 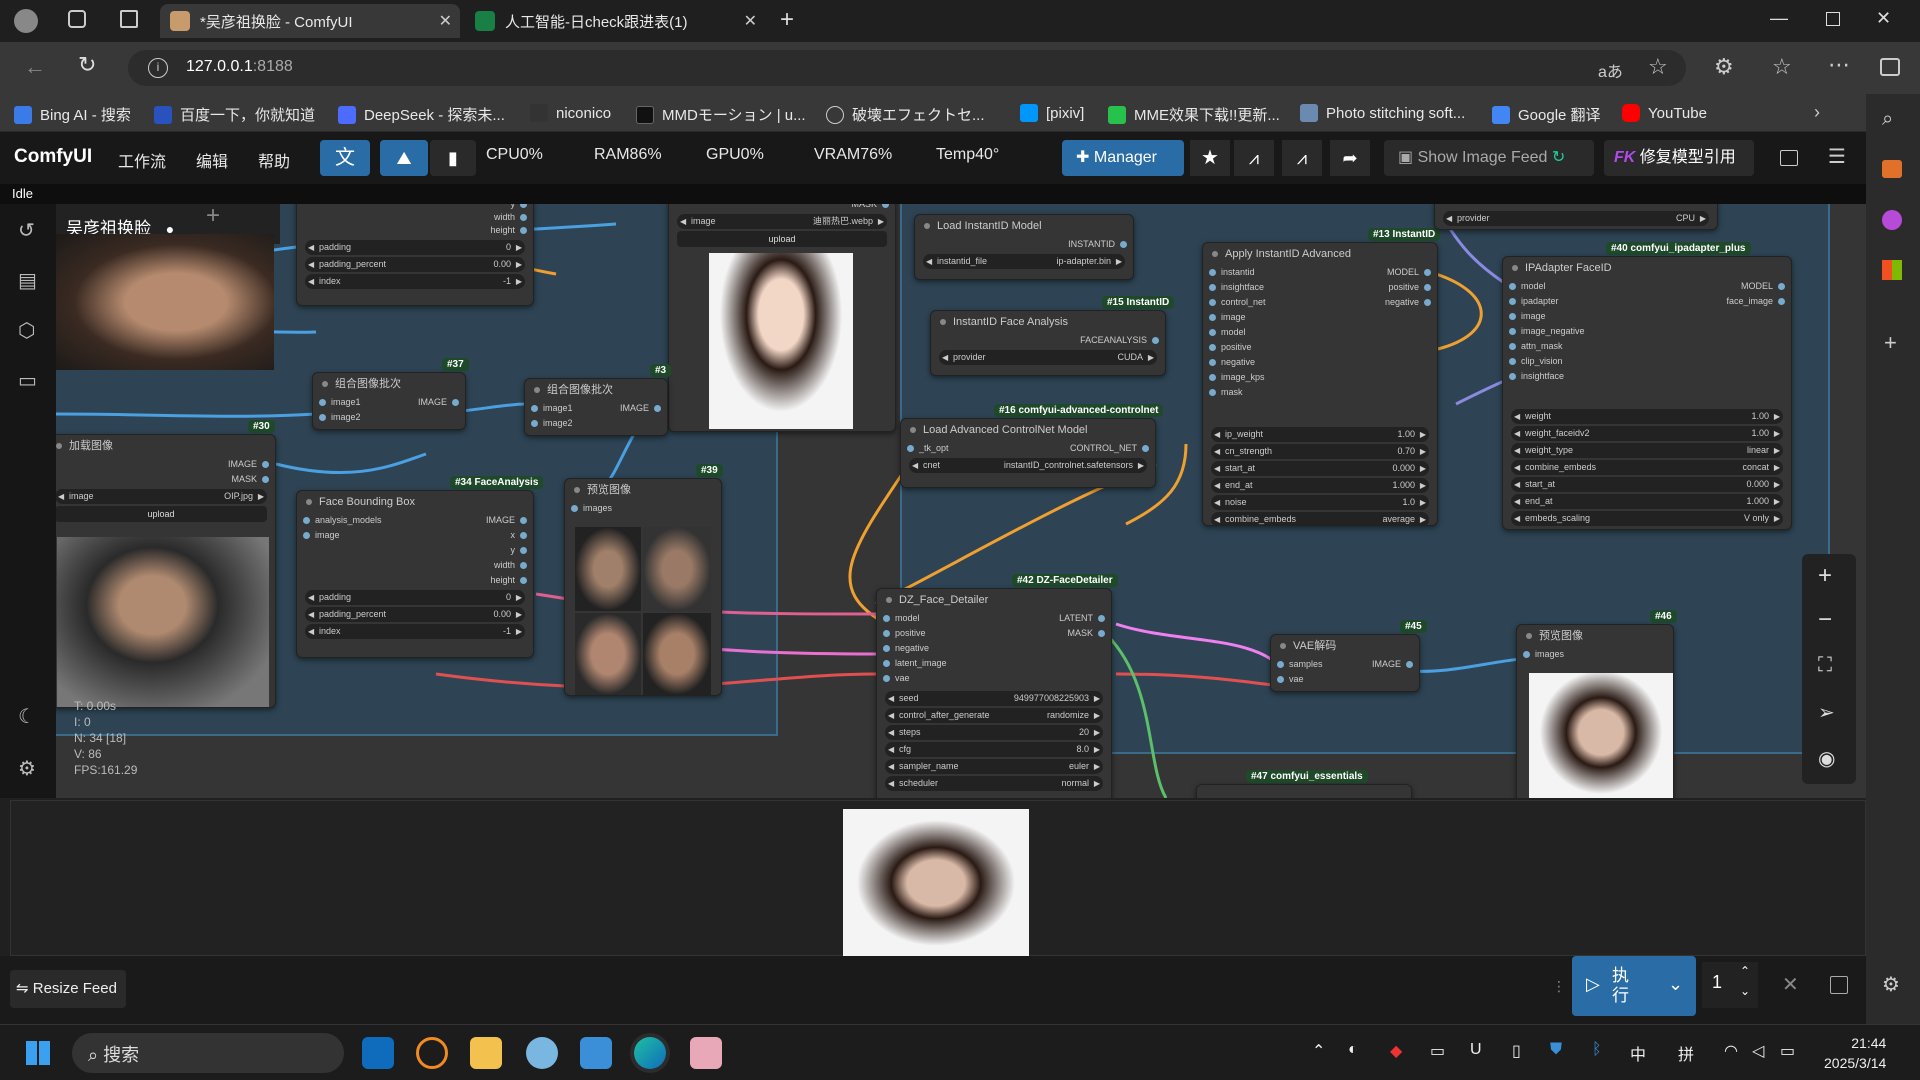 I want to click on profile-icon, so click(x=26, y=21).